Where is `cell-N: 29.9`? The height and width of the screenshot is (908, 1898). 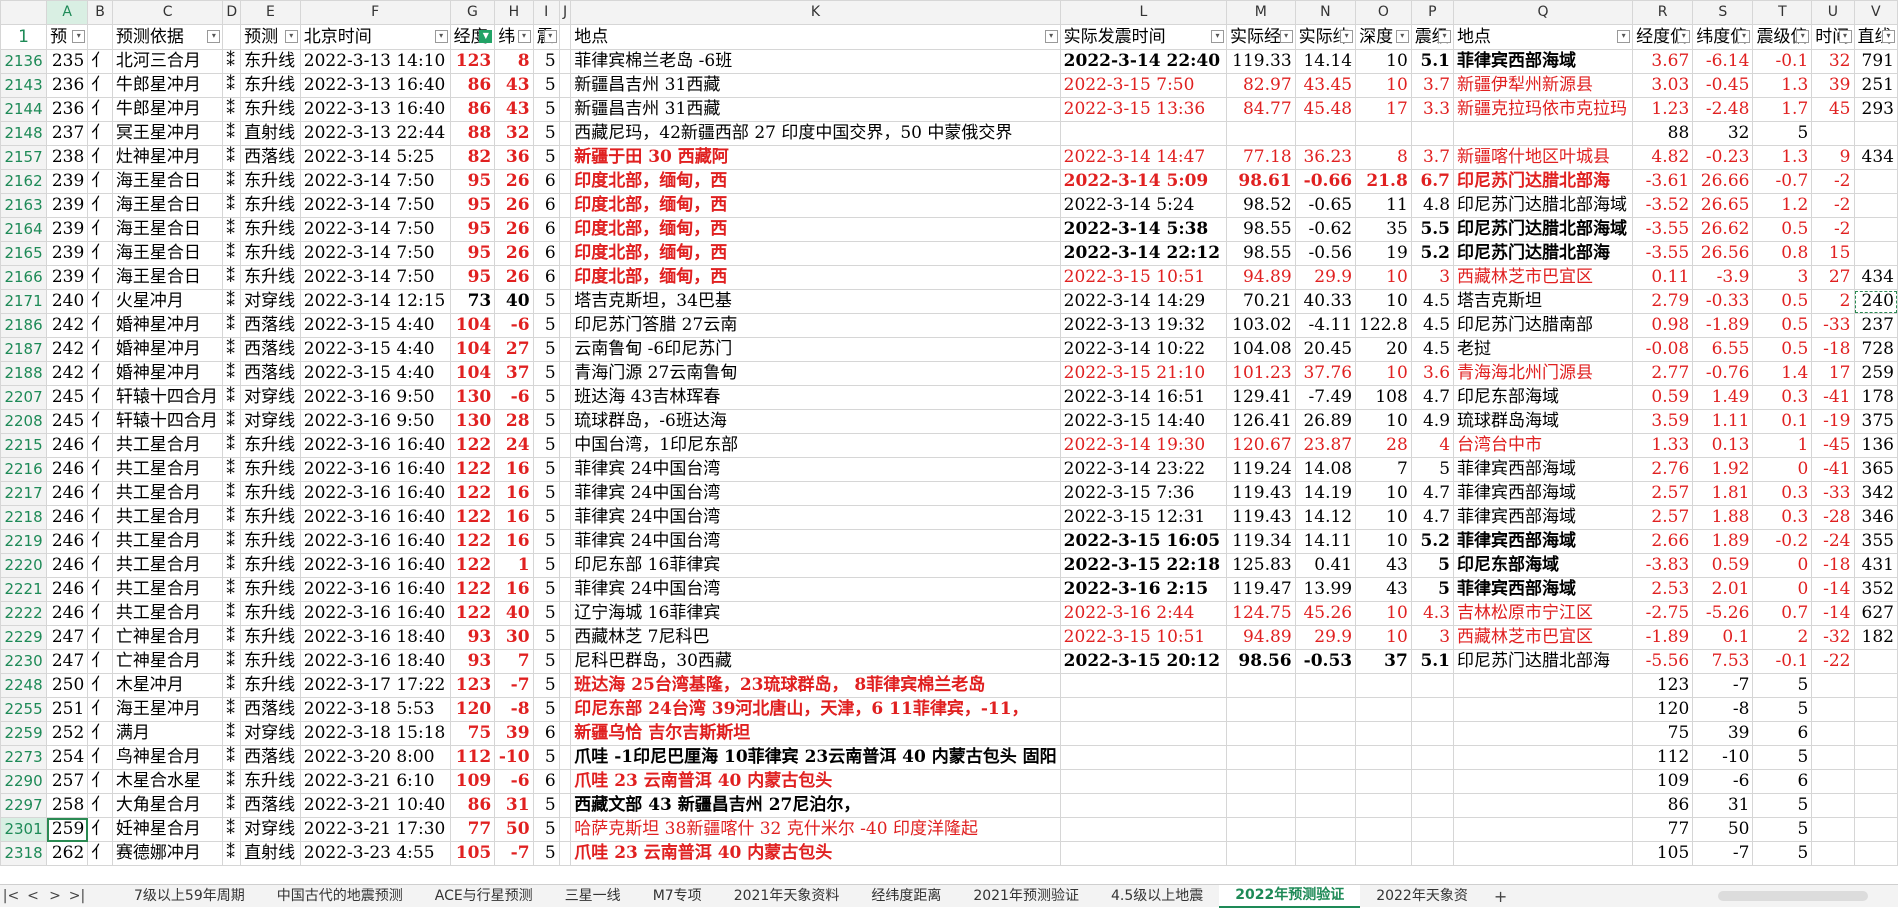
cell-N: 29.9 is located at coordinates (1325, 277).